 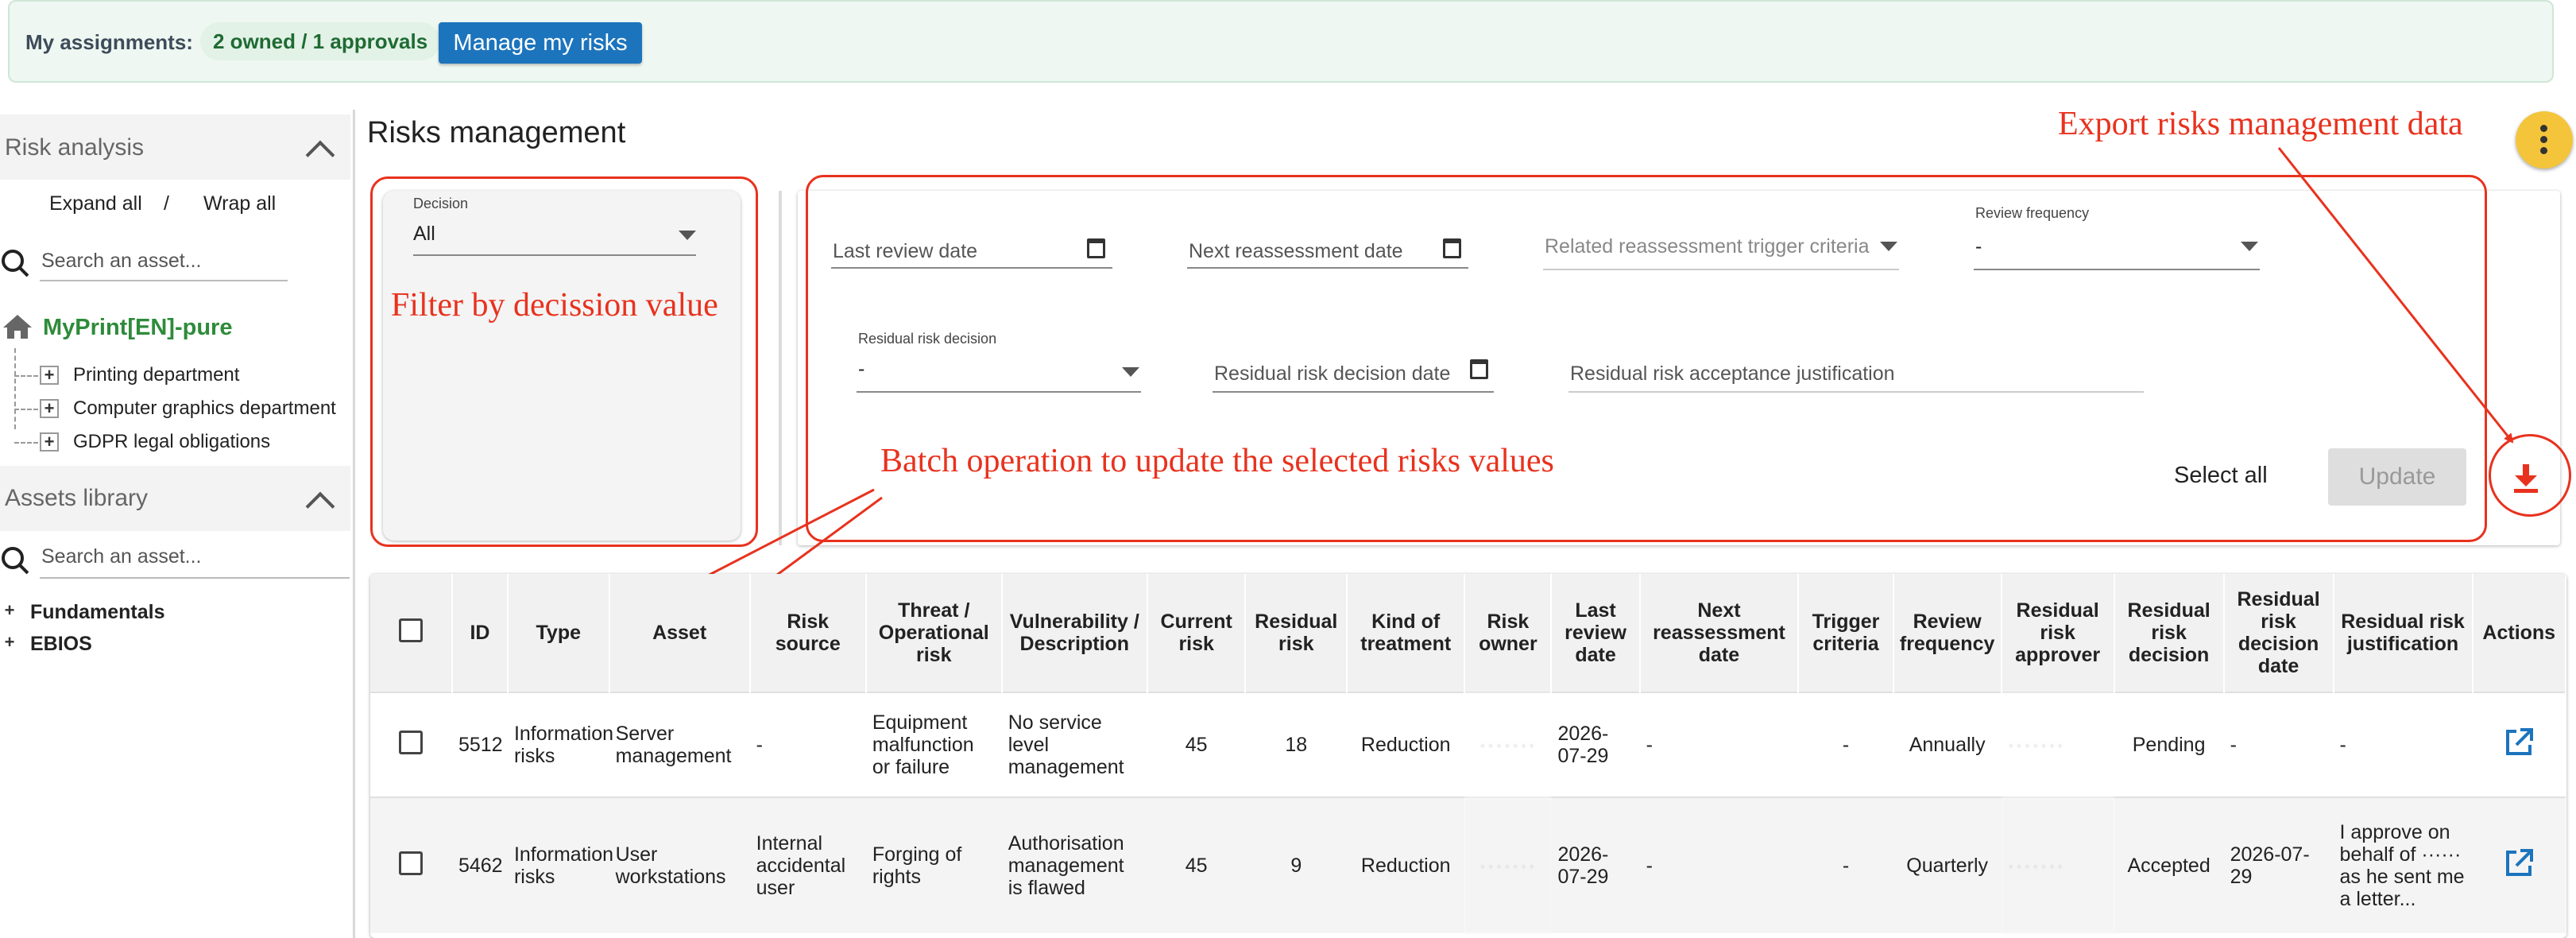 I want to click on header-select-all-checkbox, so click(x=411, y=633).